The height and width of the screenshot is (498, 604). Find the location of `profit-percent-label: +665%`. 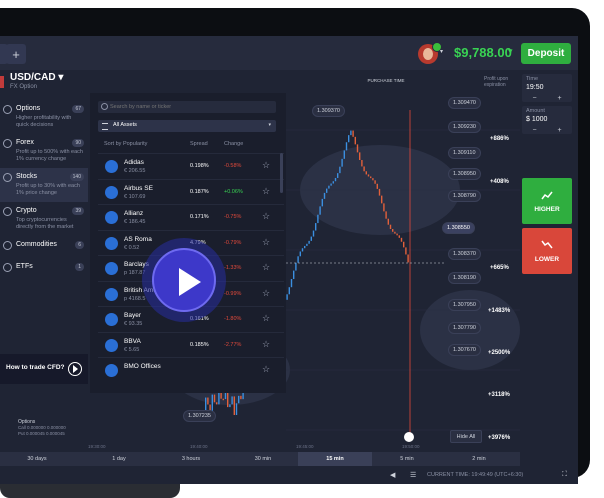

profit-percent-label: +665% is located at coordinates (499, 268).